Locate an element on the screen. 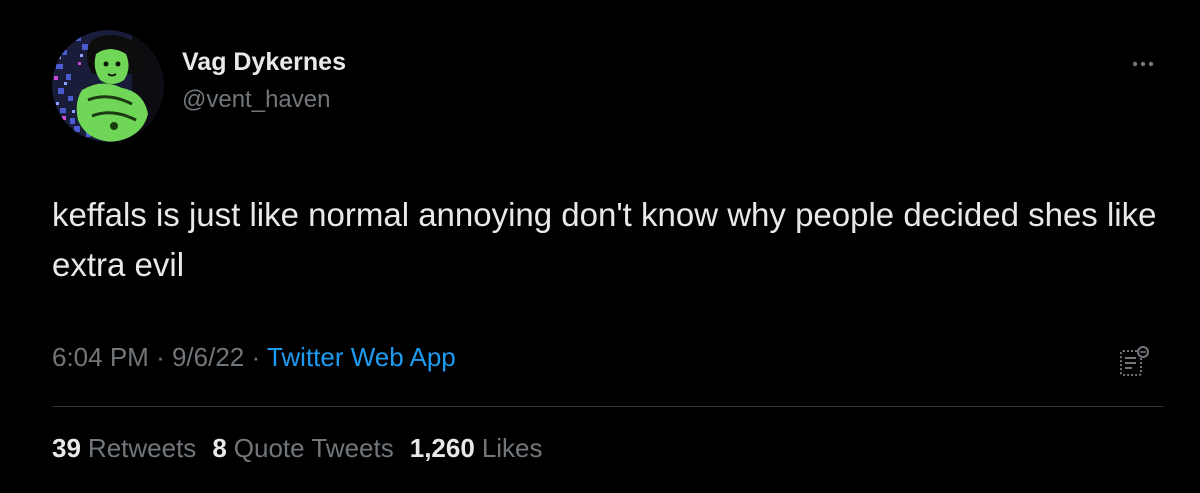 This screenshot has height=493, width=1200. avatar-image is located at coordinates (108, 86).